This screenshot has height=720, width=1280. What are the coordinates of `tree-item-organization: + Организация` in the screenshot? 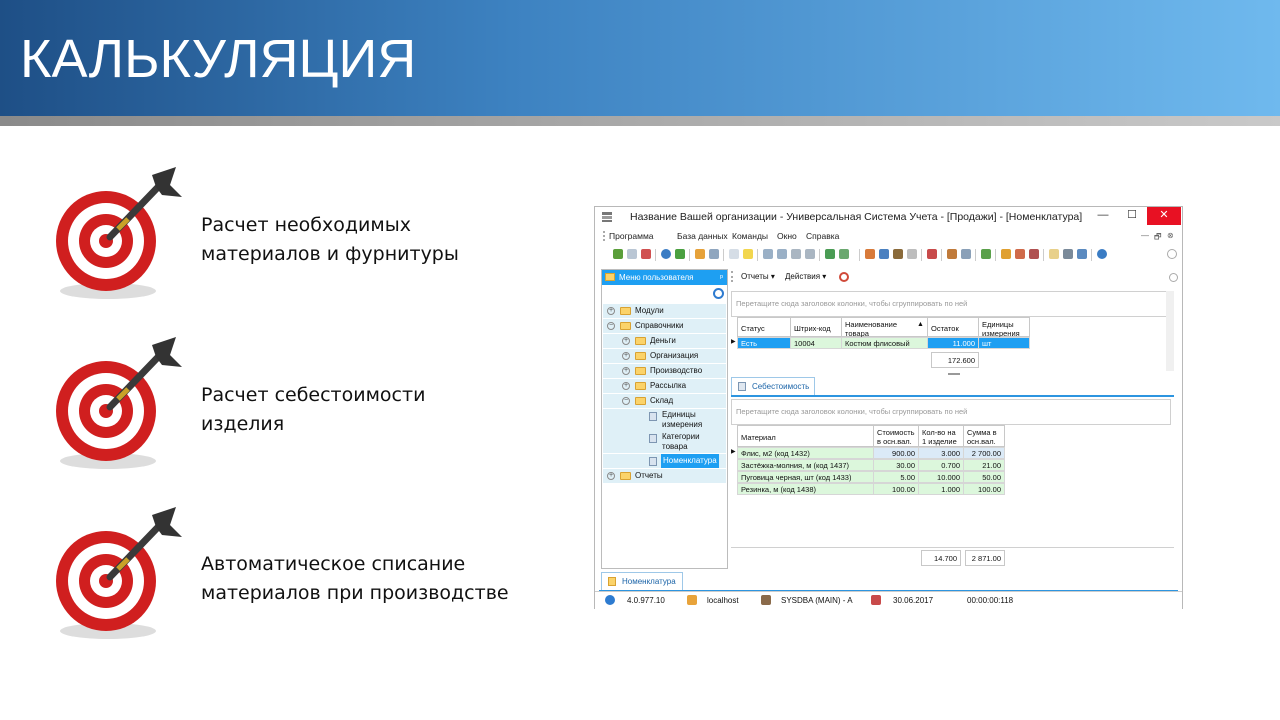 It's located at (664, 356).